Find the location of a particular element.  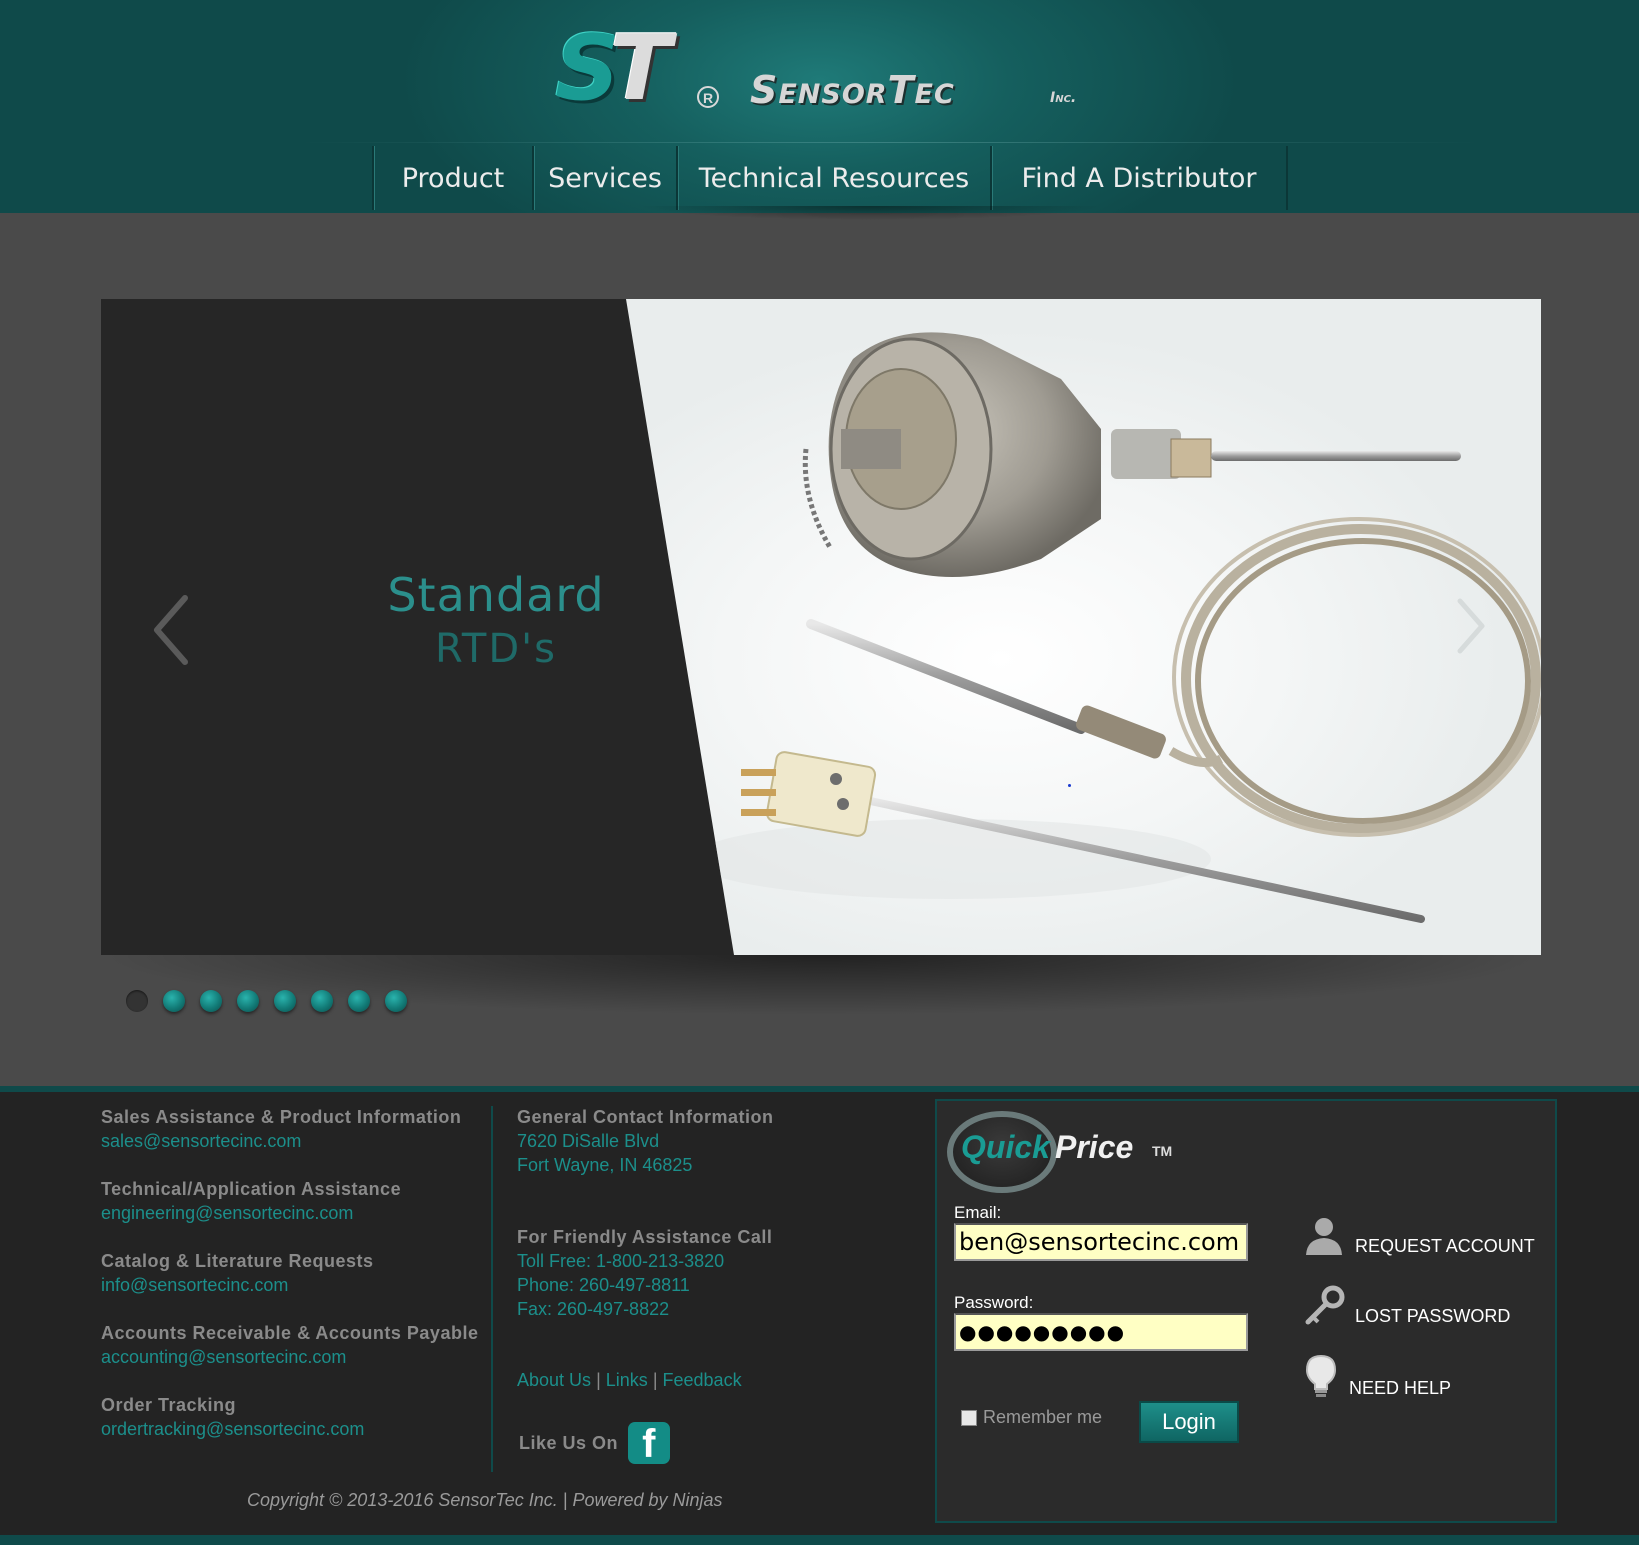

logo-letter-t: T is located at coordinates (640, 68).